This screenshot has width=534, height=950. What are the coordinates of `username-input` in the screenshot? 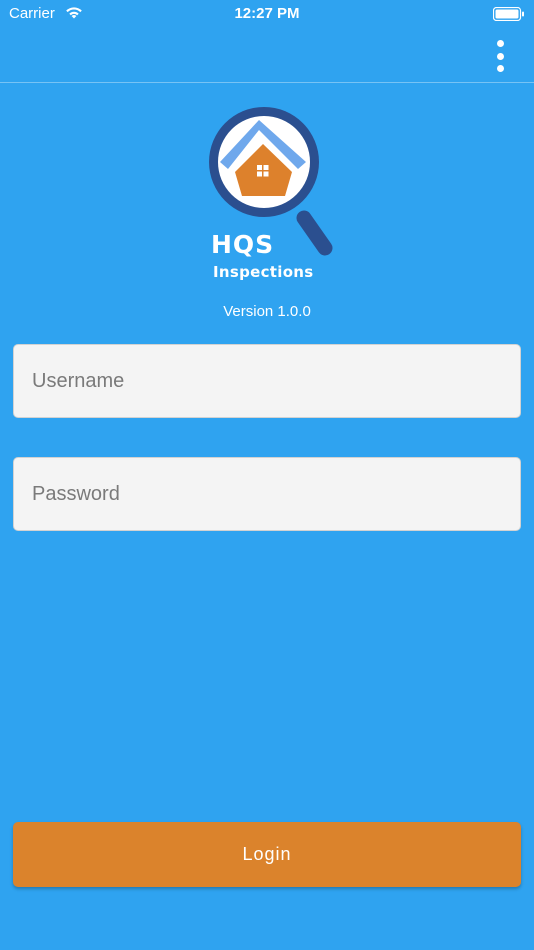 It's located at (267, 381).